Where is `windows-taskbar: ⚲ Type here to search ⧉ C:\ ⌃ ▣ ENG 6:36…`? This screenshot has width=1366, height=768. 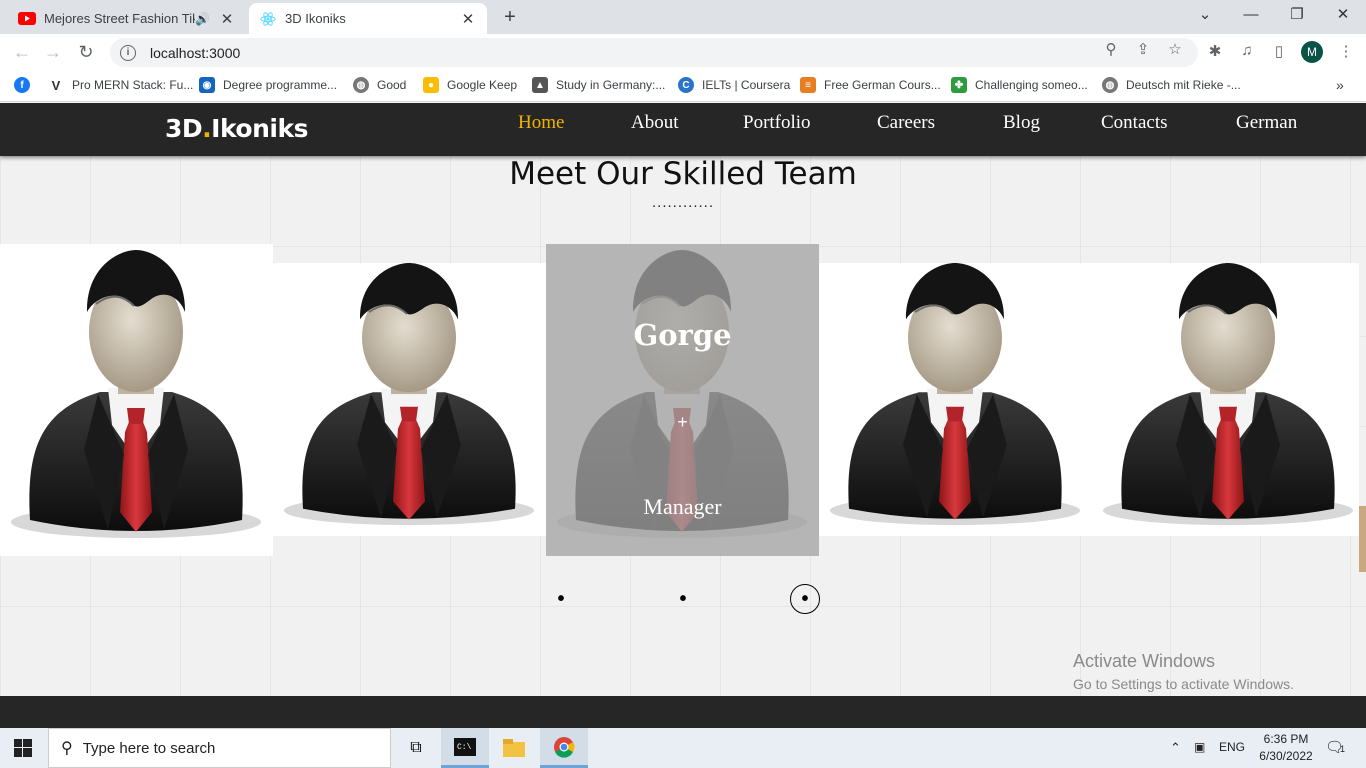 windows-taskbar: ⚲ Type here to search ⧉ C:\ ⌃ ▣ ENG 6:36… is located at coordinates (683, 748).